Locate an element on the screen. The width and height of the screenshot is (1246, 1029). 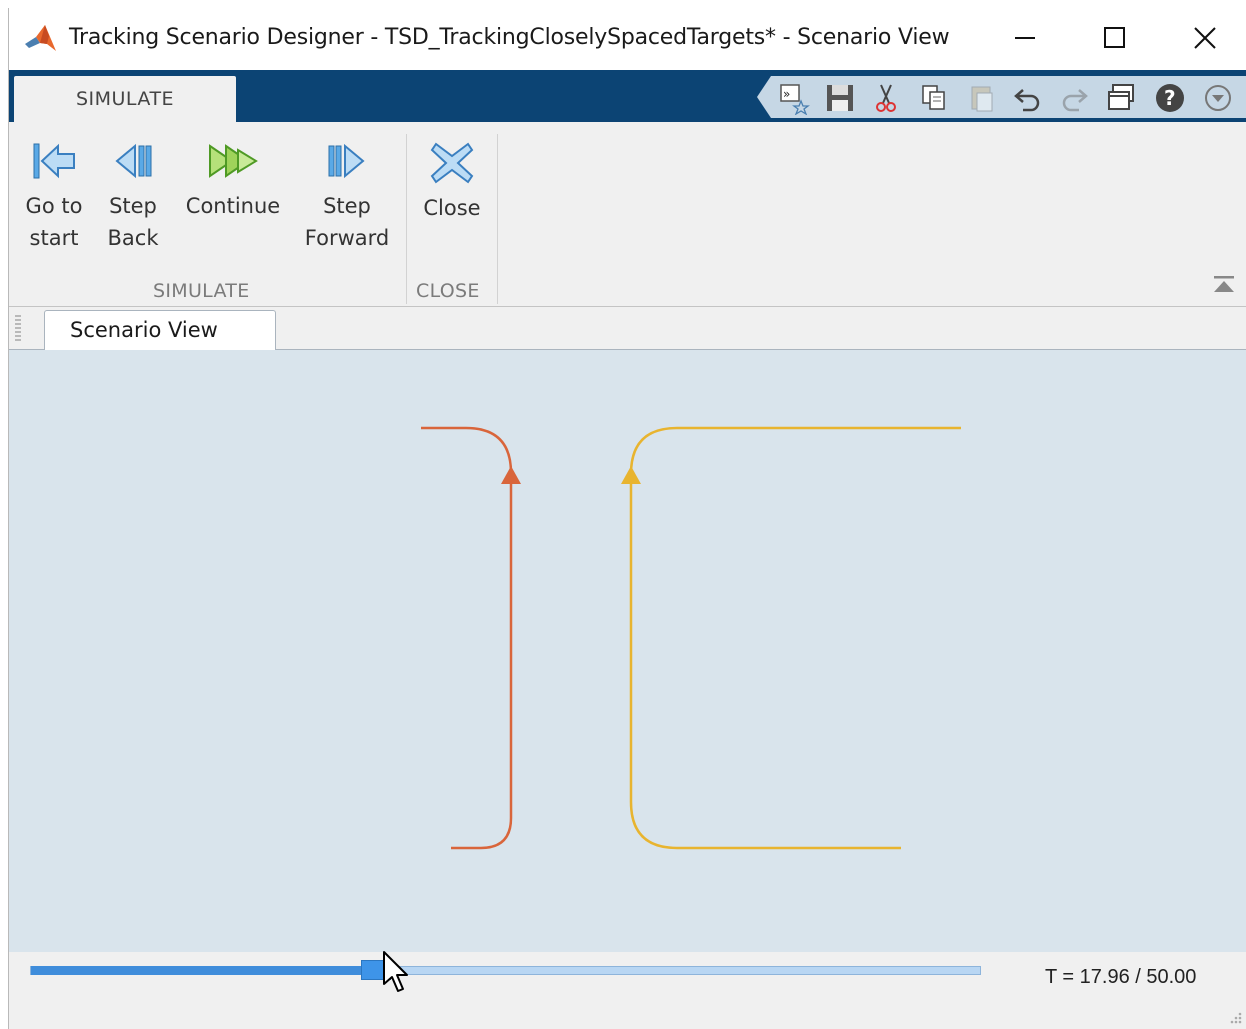
step-back-label-1: Step is located at coordinates (133, 206).